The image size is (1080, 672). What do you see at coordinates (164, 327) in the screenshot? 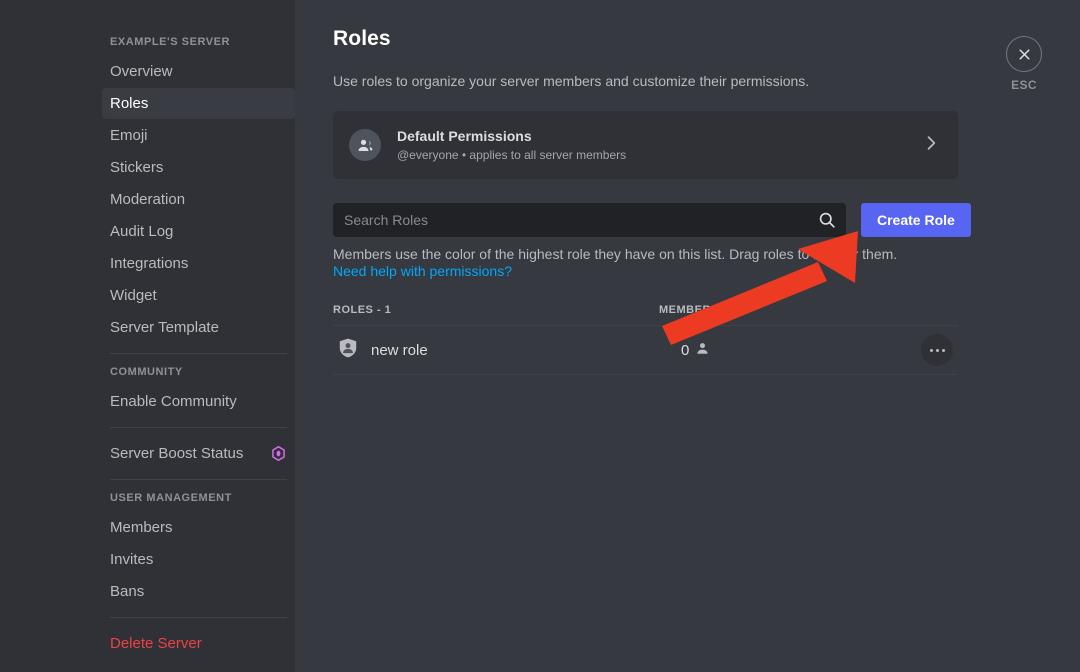
I see `sidebar-item-label: Server Template` at bounding box center [164, 327].